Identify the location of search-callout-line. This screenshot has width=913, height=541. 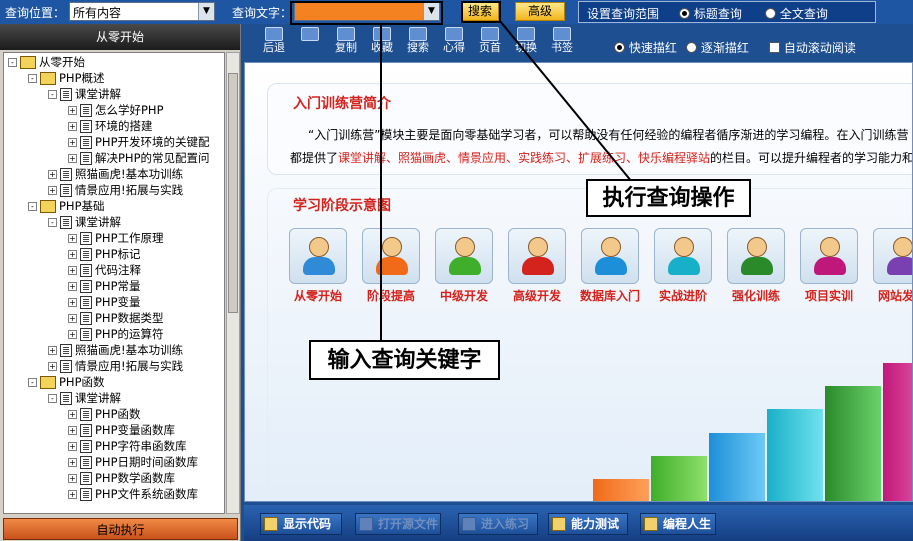
(566, 101).